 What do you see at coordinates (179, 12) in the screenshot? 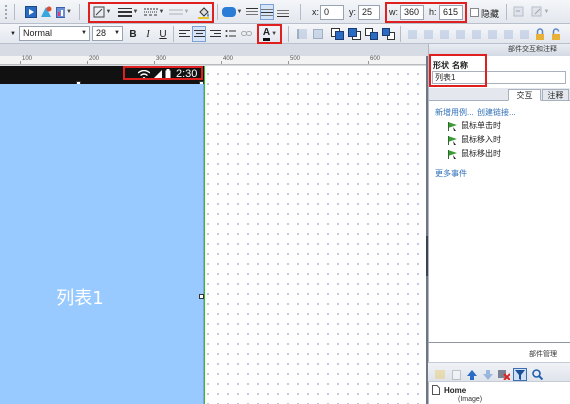
I see `arrow-style-icon: ▼` at bounding box center [179, 12].